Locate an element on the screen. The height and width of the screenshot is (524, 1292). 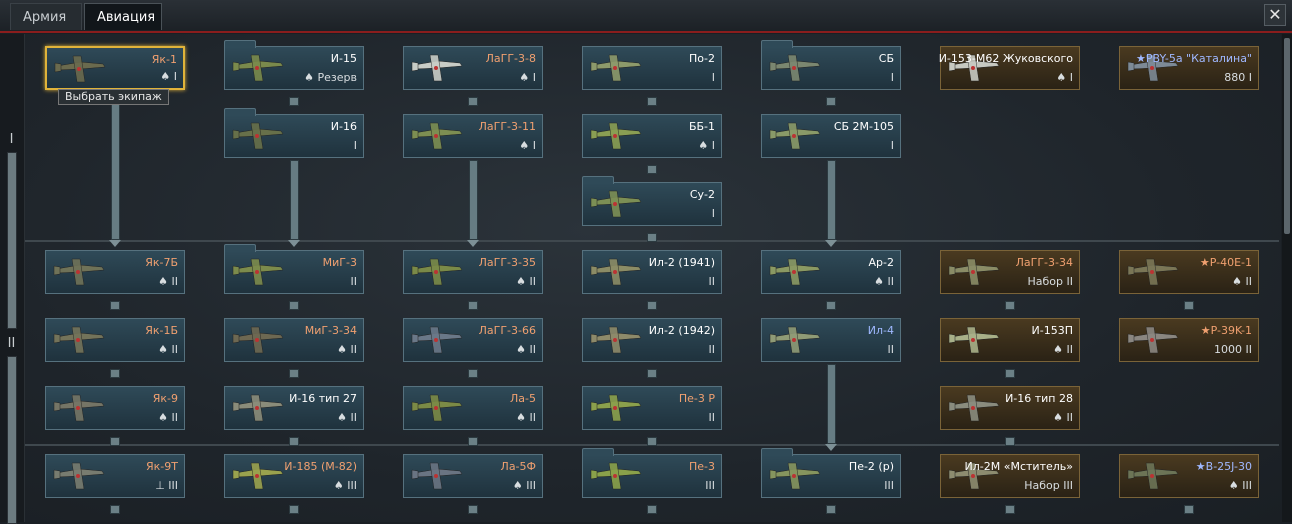
vehicle-card: ★PBY-5a "Каталина" 880 I is located at coordinates (1189, 68).